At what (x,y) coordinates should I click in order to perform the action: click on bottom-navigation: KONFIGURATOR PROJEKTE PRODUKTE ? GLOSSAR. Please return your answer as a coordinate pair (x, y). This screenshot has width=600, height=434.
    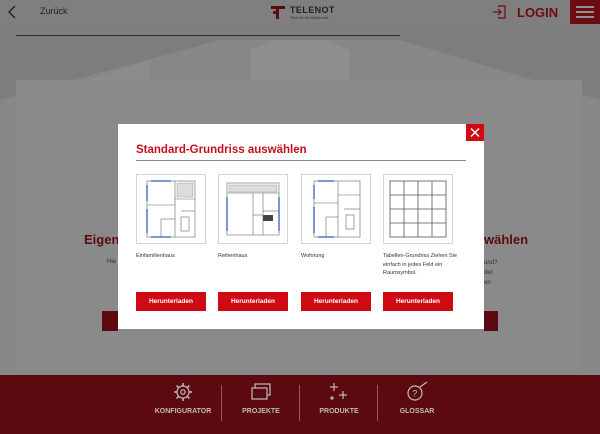
    Looking at the image, I should click on (300, 404).